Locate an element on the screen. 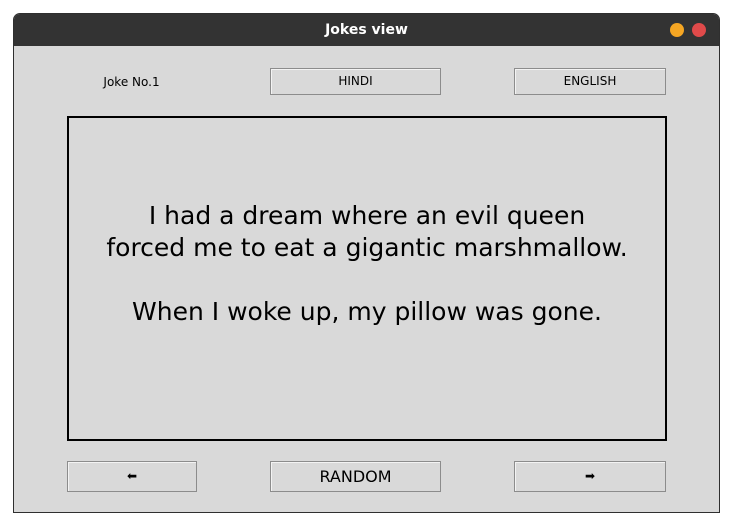 This screenshot has width=733, height=526. minimize-button is located at coordinates (677, 30).